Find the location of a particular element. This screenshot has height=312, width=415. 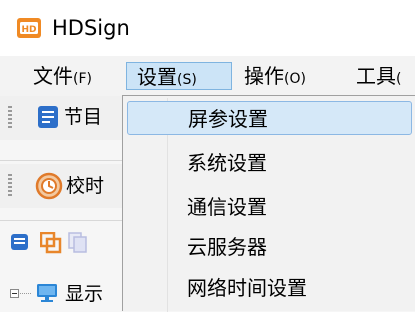

hdsign-logo-icon: HD is located at coordinates (29, 28).